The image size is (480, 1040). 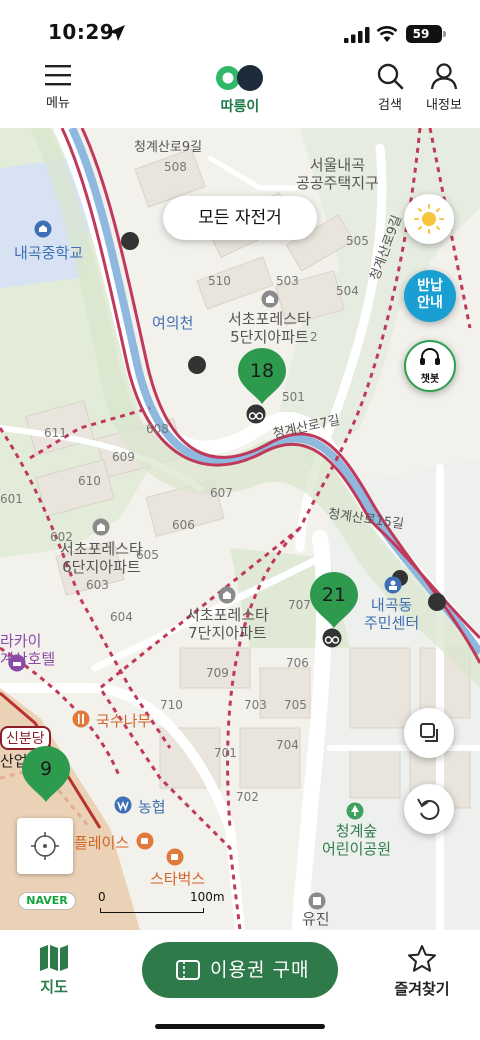 I want to click on community-center-line1: 내곡동, so click(x=391, y=605).